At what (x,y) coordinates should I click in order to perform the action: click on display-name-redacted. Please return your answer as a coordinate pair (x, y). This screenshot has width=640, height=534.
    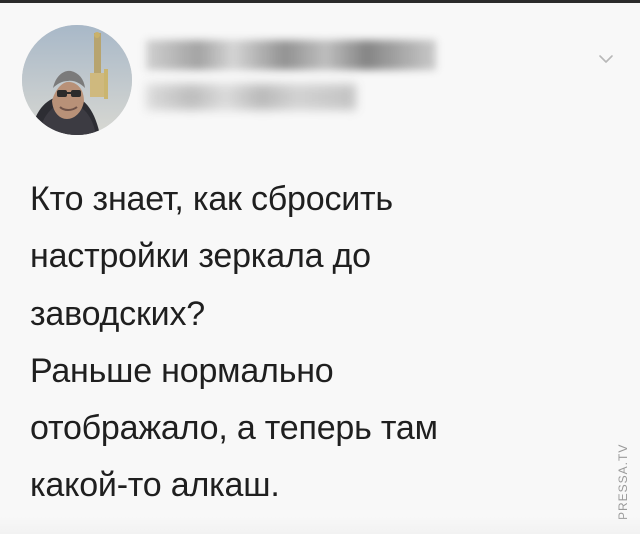
    Looking at the image, I should click on (291, 55).